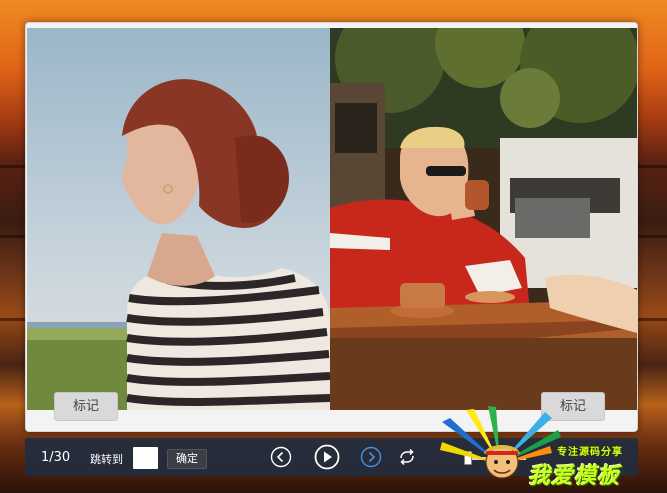 The width and height of the screenshot is (667, 493). What do you see at coordinates (327, 457) in the screenshot?
I see `play-icon` at bounding box center [327, 457].